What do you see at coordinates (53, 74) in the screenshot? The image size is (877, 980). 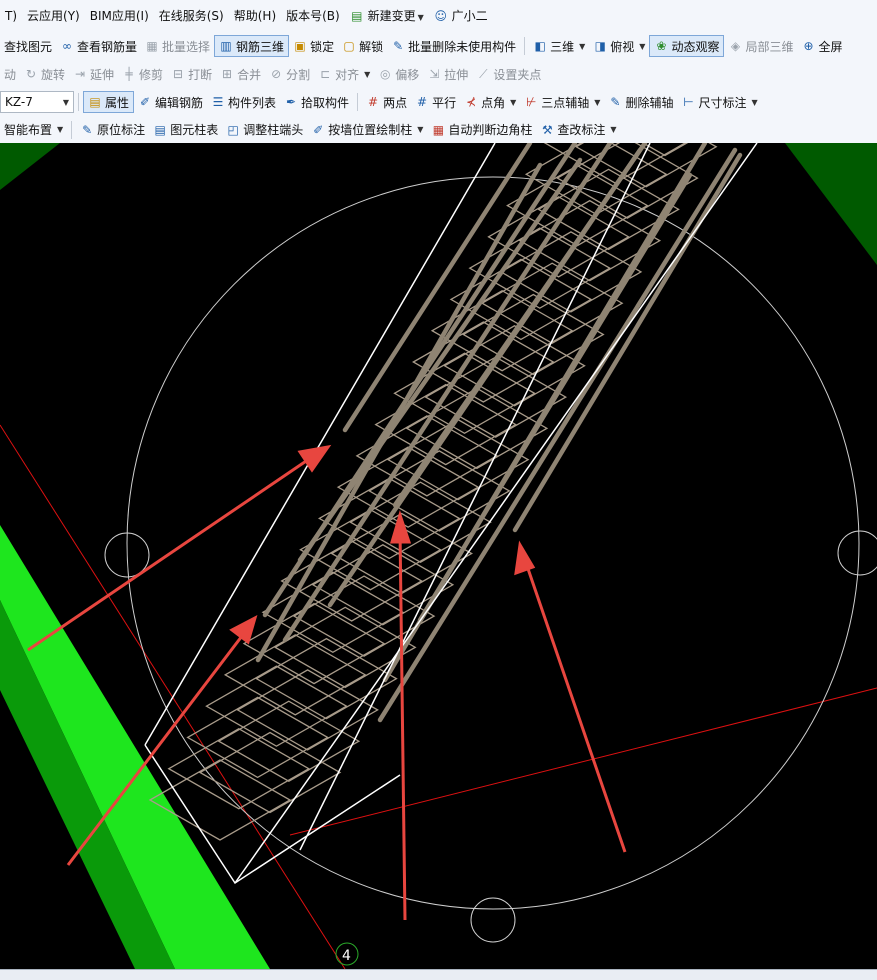 I see `rotate-label: 旋转` at bounding box center [53, 74].